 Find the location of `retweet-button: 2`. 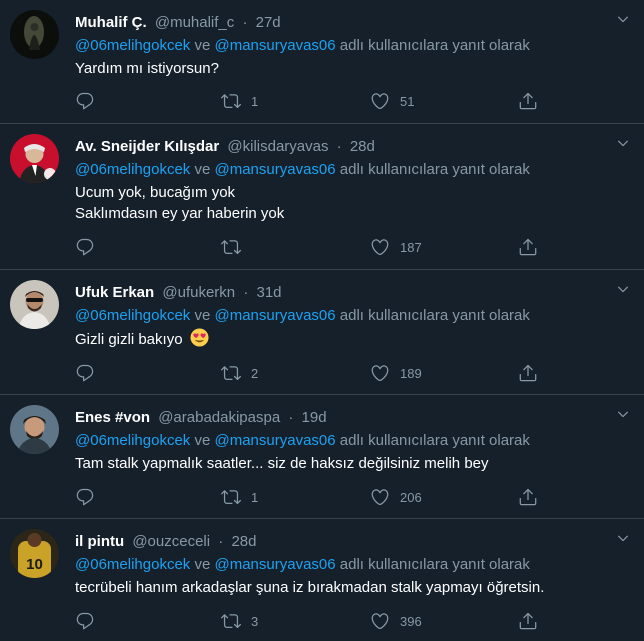

retweet-button: 2 is located at coordinates (239, 373).